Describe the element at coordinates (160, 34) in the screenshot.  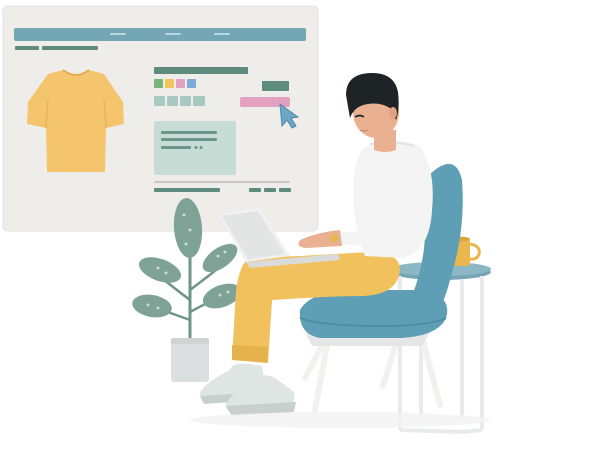
I see `mockup-header-bar` at that location.